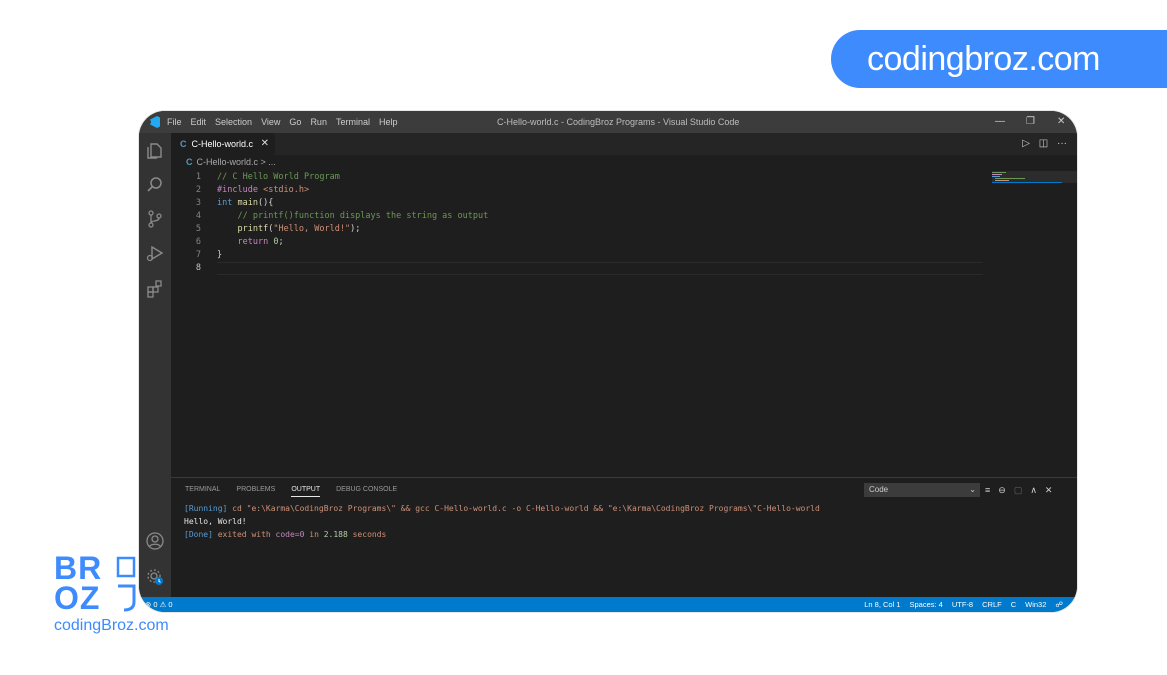 The image size is (1167, 675). I want to click on tab-problems: PROBLEMS, so click(255, 491).